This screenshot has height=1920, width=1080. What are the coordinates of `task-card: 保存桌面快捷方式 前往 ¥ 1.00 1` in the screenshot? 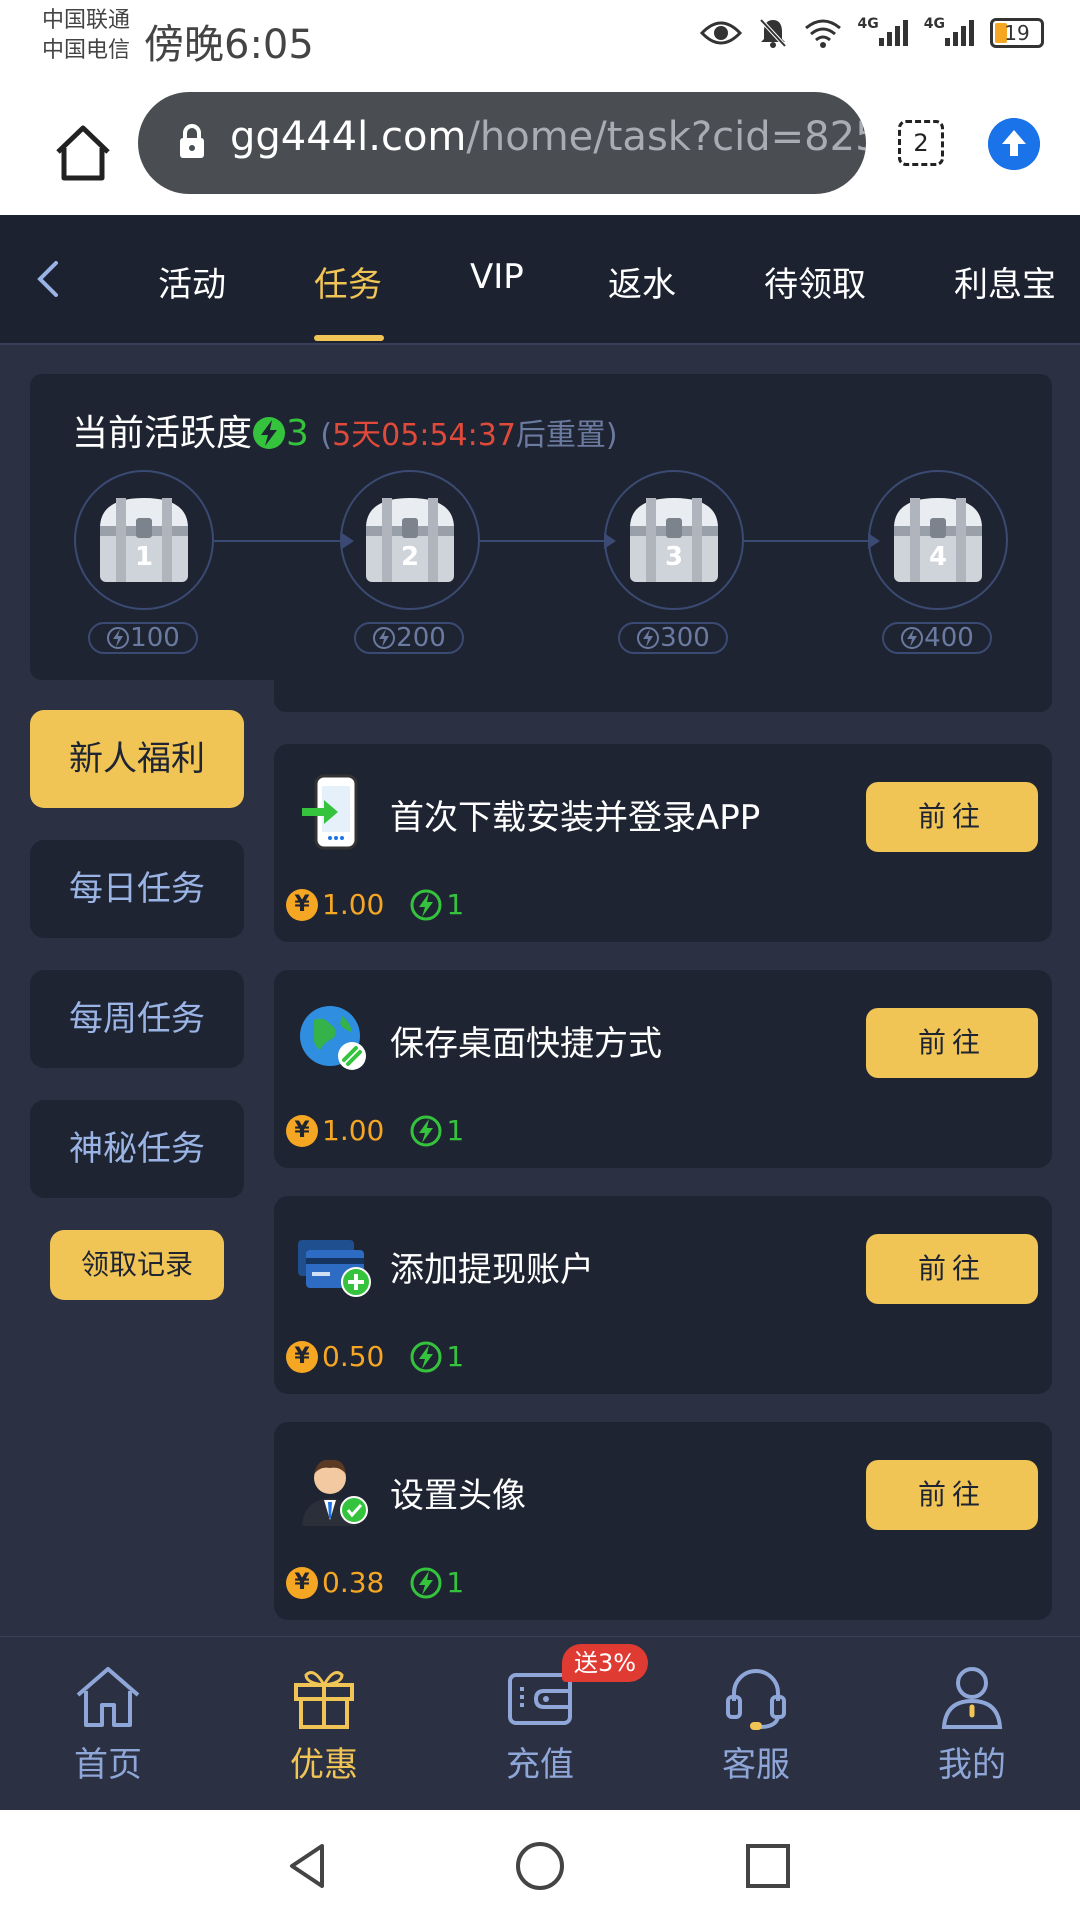 It's located at (663, 1069).